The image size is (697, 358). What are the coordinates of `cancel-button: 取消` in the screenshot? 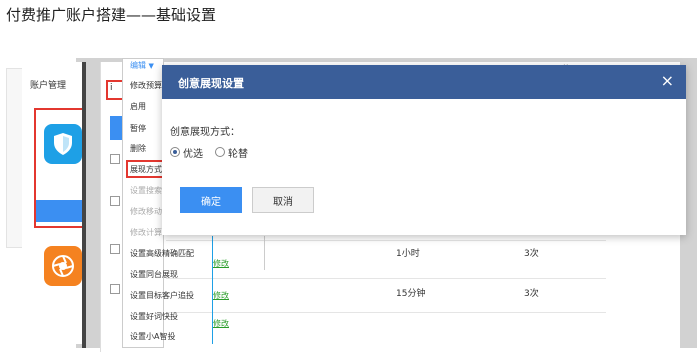 It's located at (283, 200).